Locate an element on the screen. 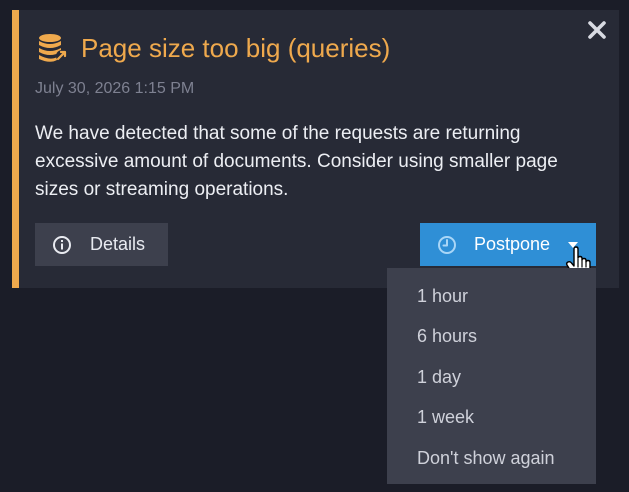 This screenshot has height=492, width=629. database-icon is located at coordinates (53, 48).